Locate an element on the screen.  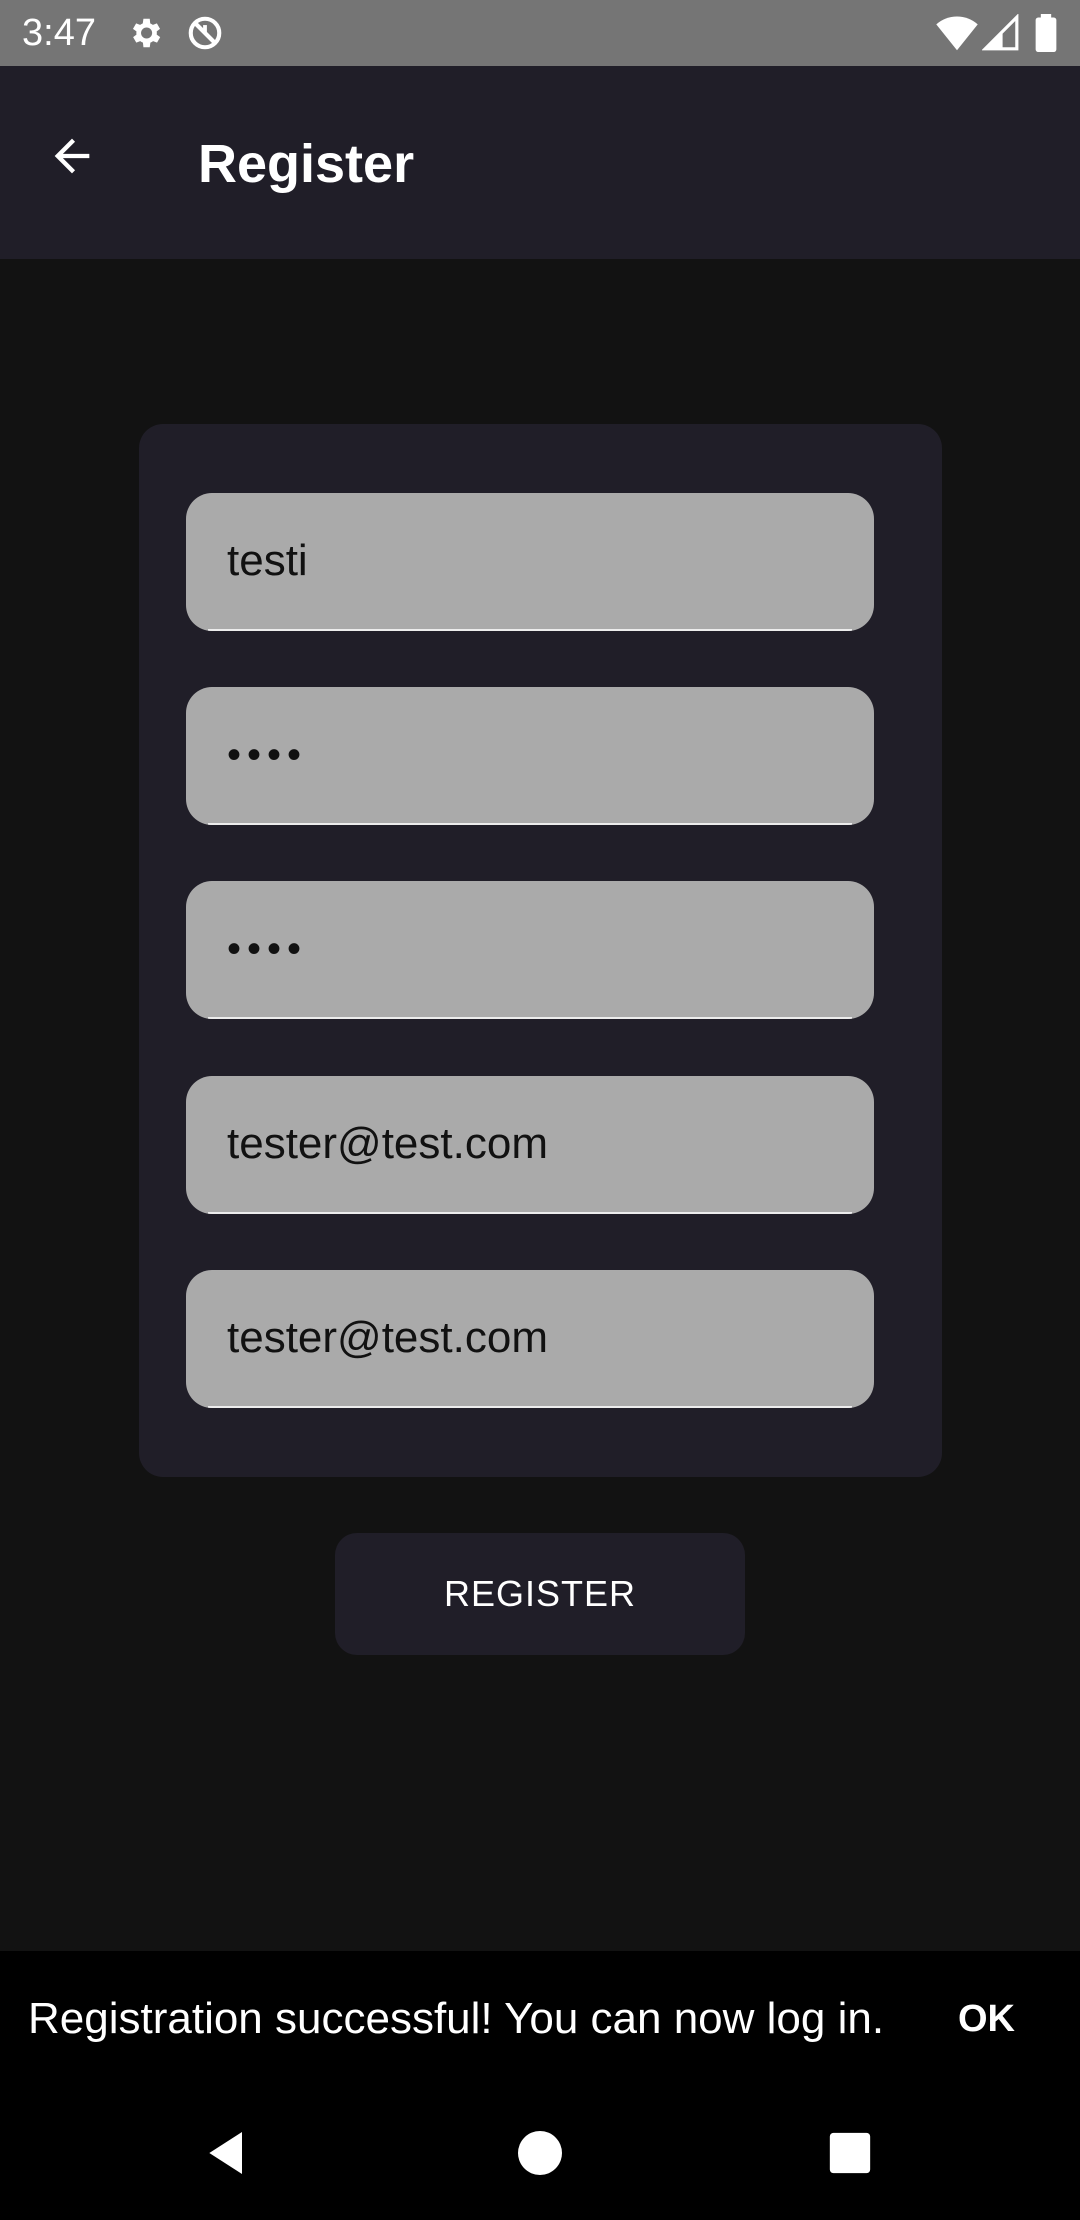
register-button: REGISTER is located at coordinates (540, 1594).